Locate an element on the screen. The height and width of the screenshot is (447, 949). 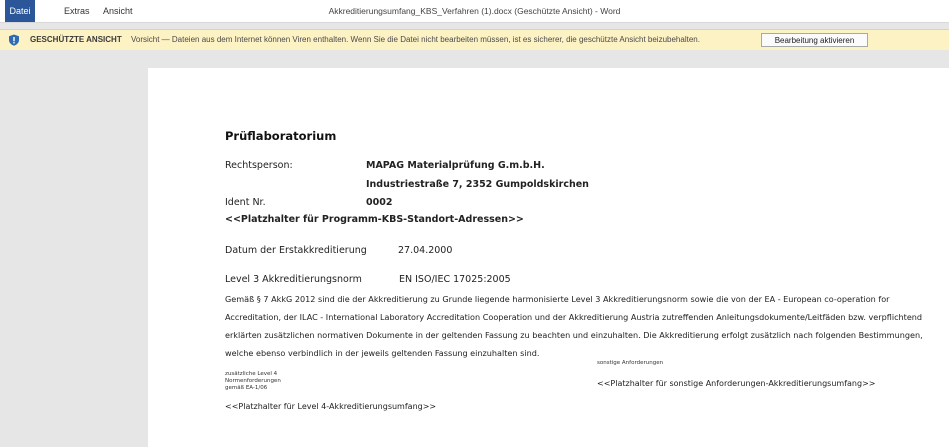
level3-label: Level 3 Akkreditierungsnorm is located at coordinates (293, 279).